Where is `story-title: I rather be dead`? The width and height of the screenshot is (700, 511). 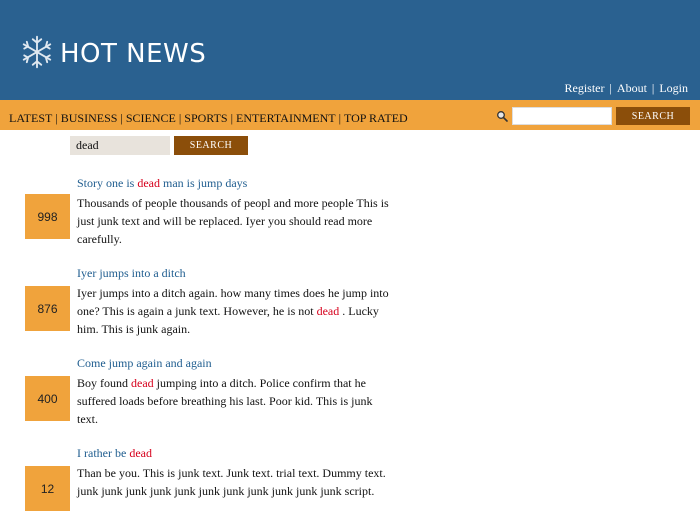 story-title: I rather be dead is located at coordinates (114, 453).